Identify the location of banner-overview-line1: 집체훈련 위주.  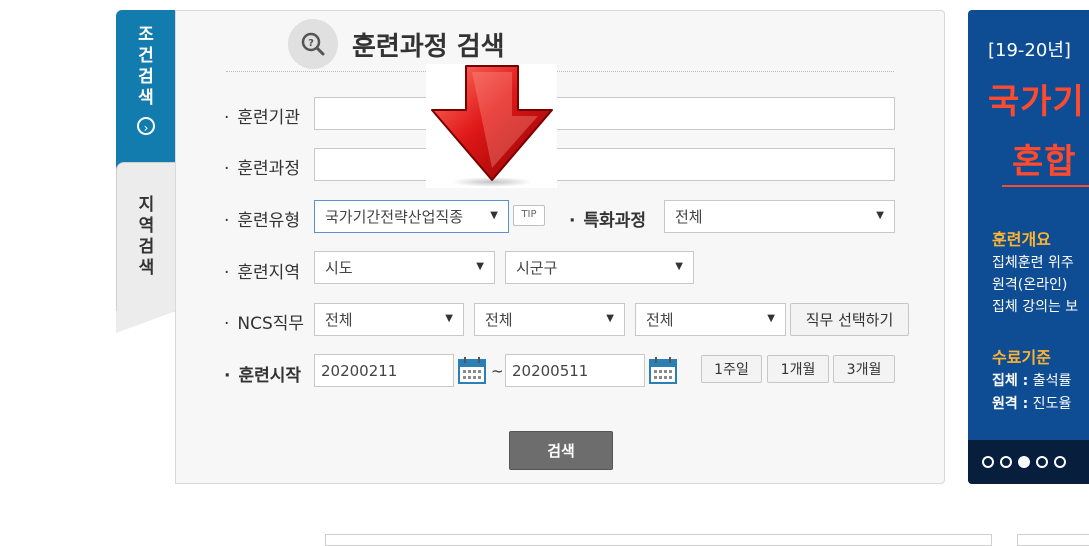
(1033, 263).